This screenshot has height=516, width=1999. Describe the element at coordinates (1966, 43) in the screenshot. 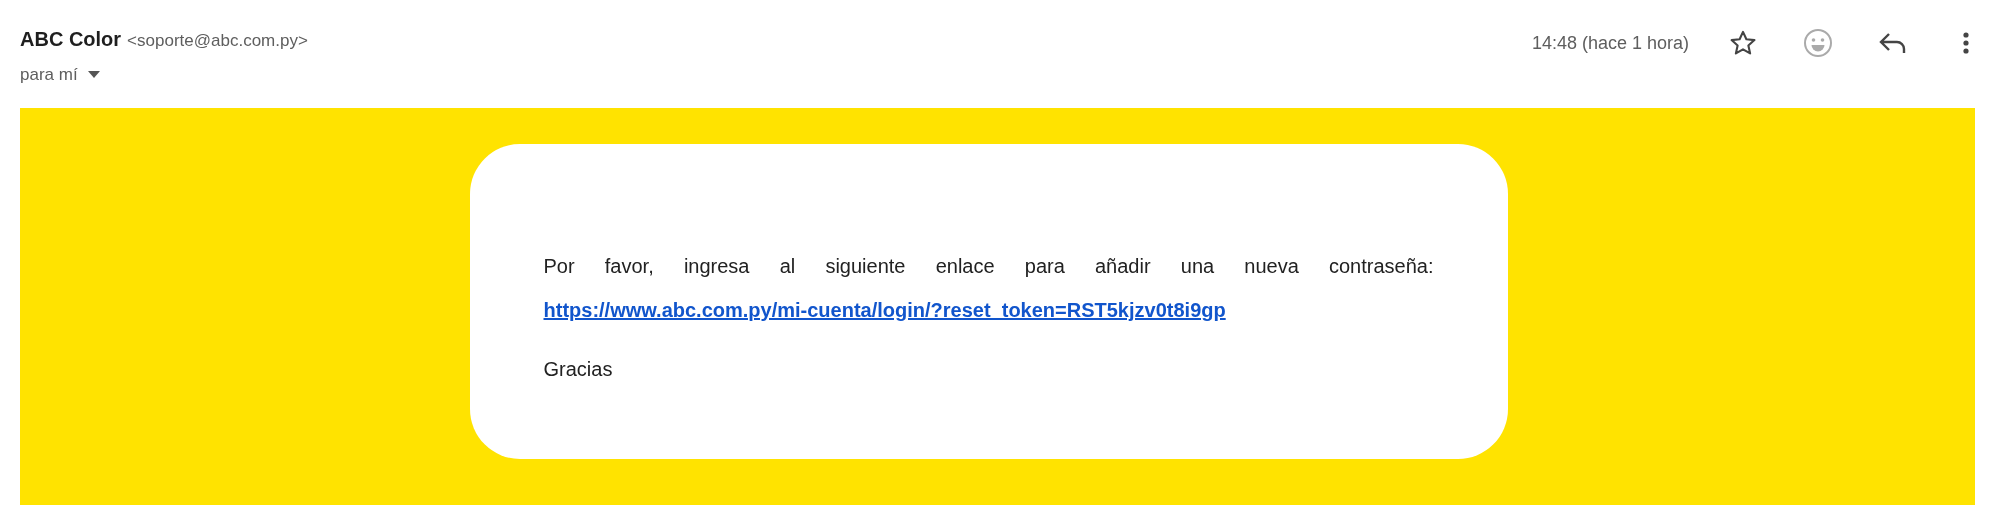

I see `more-options-icon` at that location.